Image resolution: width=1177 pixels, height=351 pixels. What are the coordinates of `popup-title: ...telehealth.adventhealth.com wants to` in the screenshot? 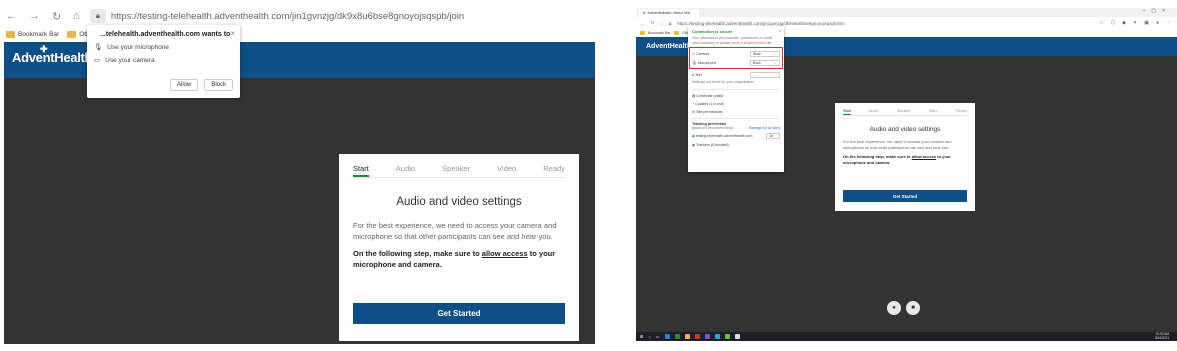 It's located at (165, 34).